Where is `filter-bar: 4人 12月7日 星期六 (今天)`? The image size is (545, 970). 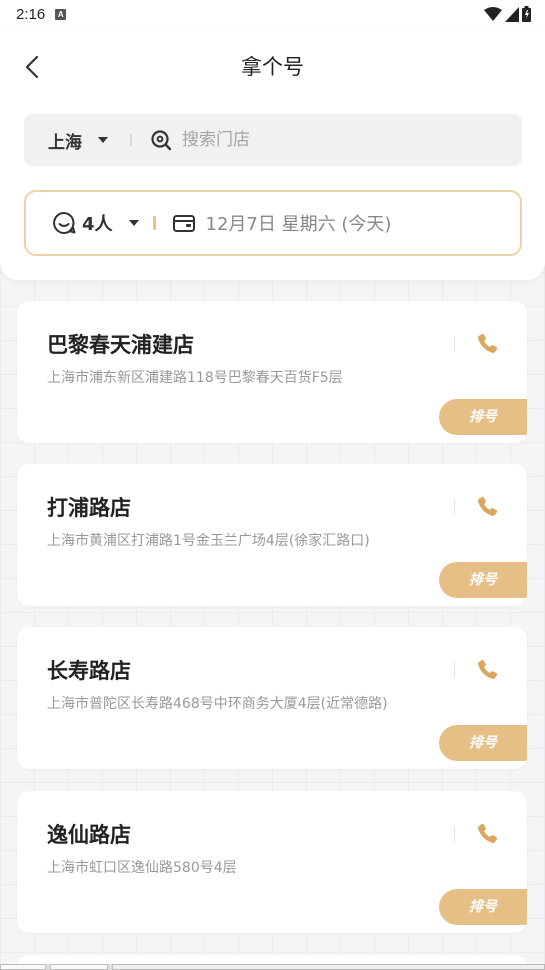
filter-bar: 4人 12月7日 星期六 (今天) is located at coordinates (273, 223).